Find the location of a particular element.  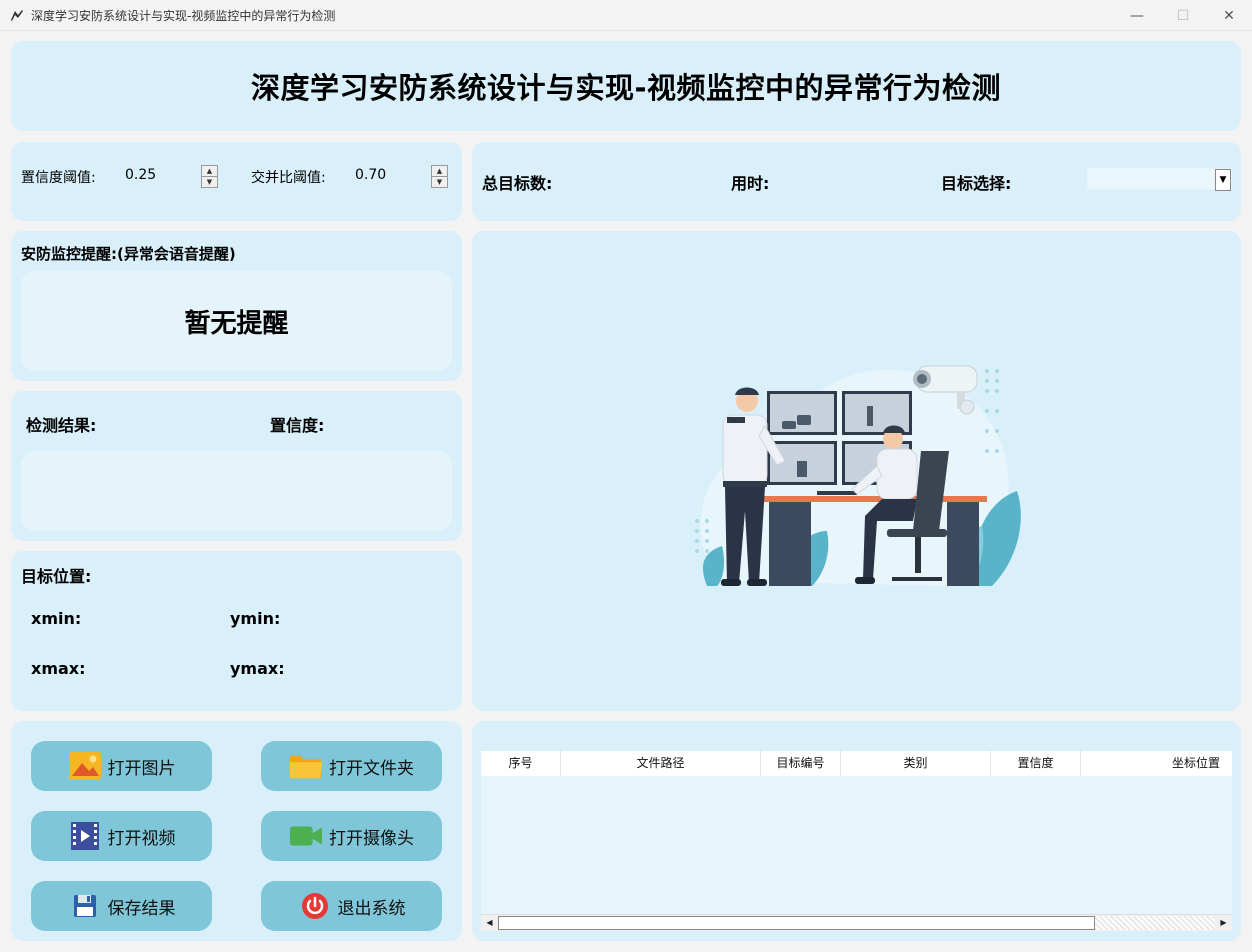

iou-threshold-label: 交并比阈值: is located at coordinates (288, 178).